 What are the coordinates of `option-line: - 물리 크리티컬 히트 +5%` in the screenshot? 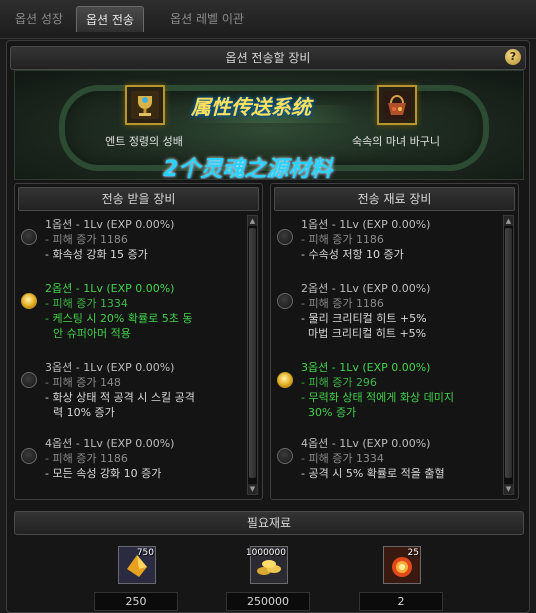 It's located at (364, 318).